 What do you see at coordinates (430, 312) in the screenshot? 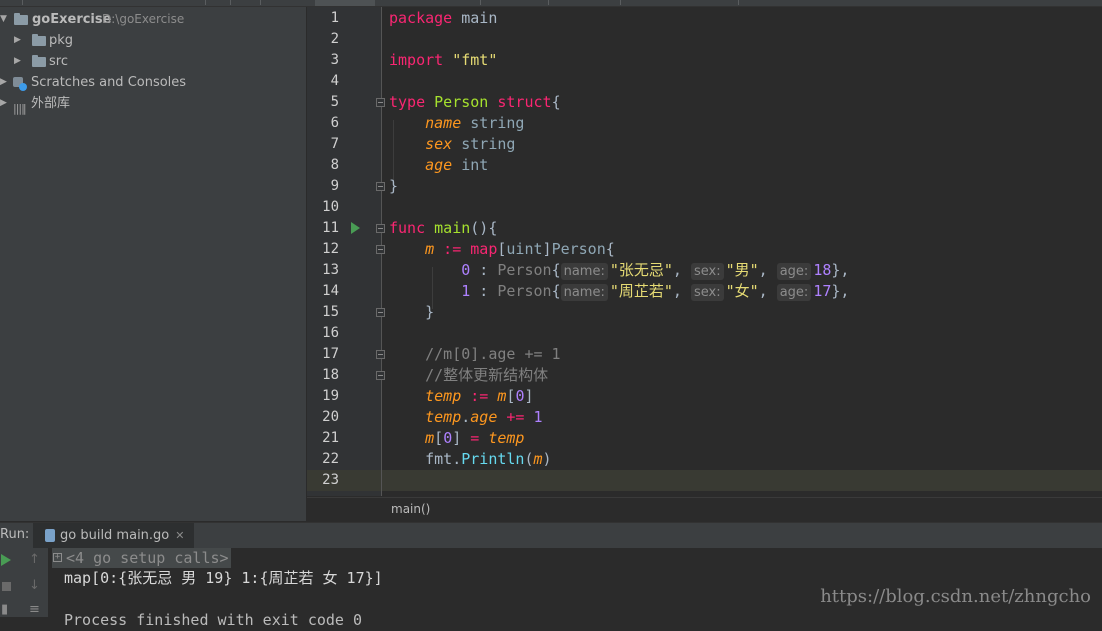
I see `code-text: }` at bounding box center [430, 312].